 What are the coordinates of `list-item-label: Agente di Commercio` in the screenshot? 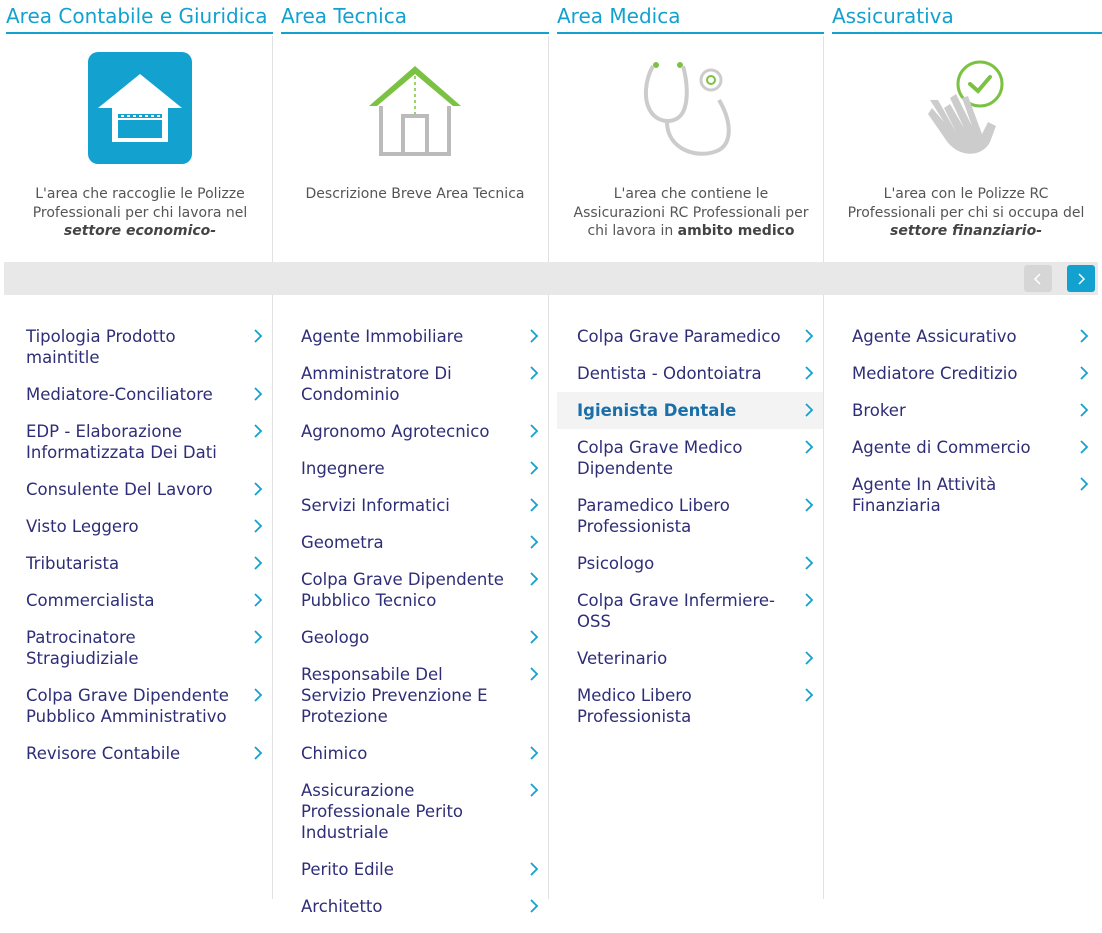 It's located at (941, 447).